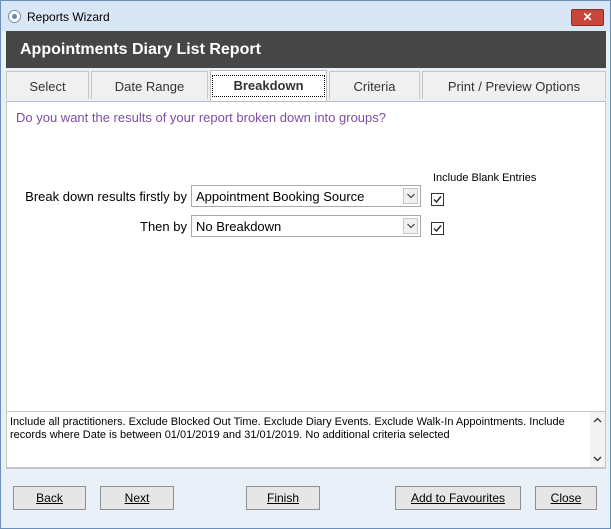 Image resolution: width=611 pixels, height=529 pixels. I want to click on back-button: Back, so click(49, 498).